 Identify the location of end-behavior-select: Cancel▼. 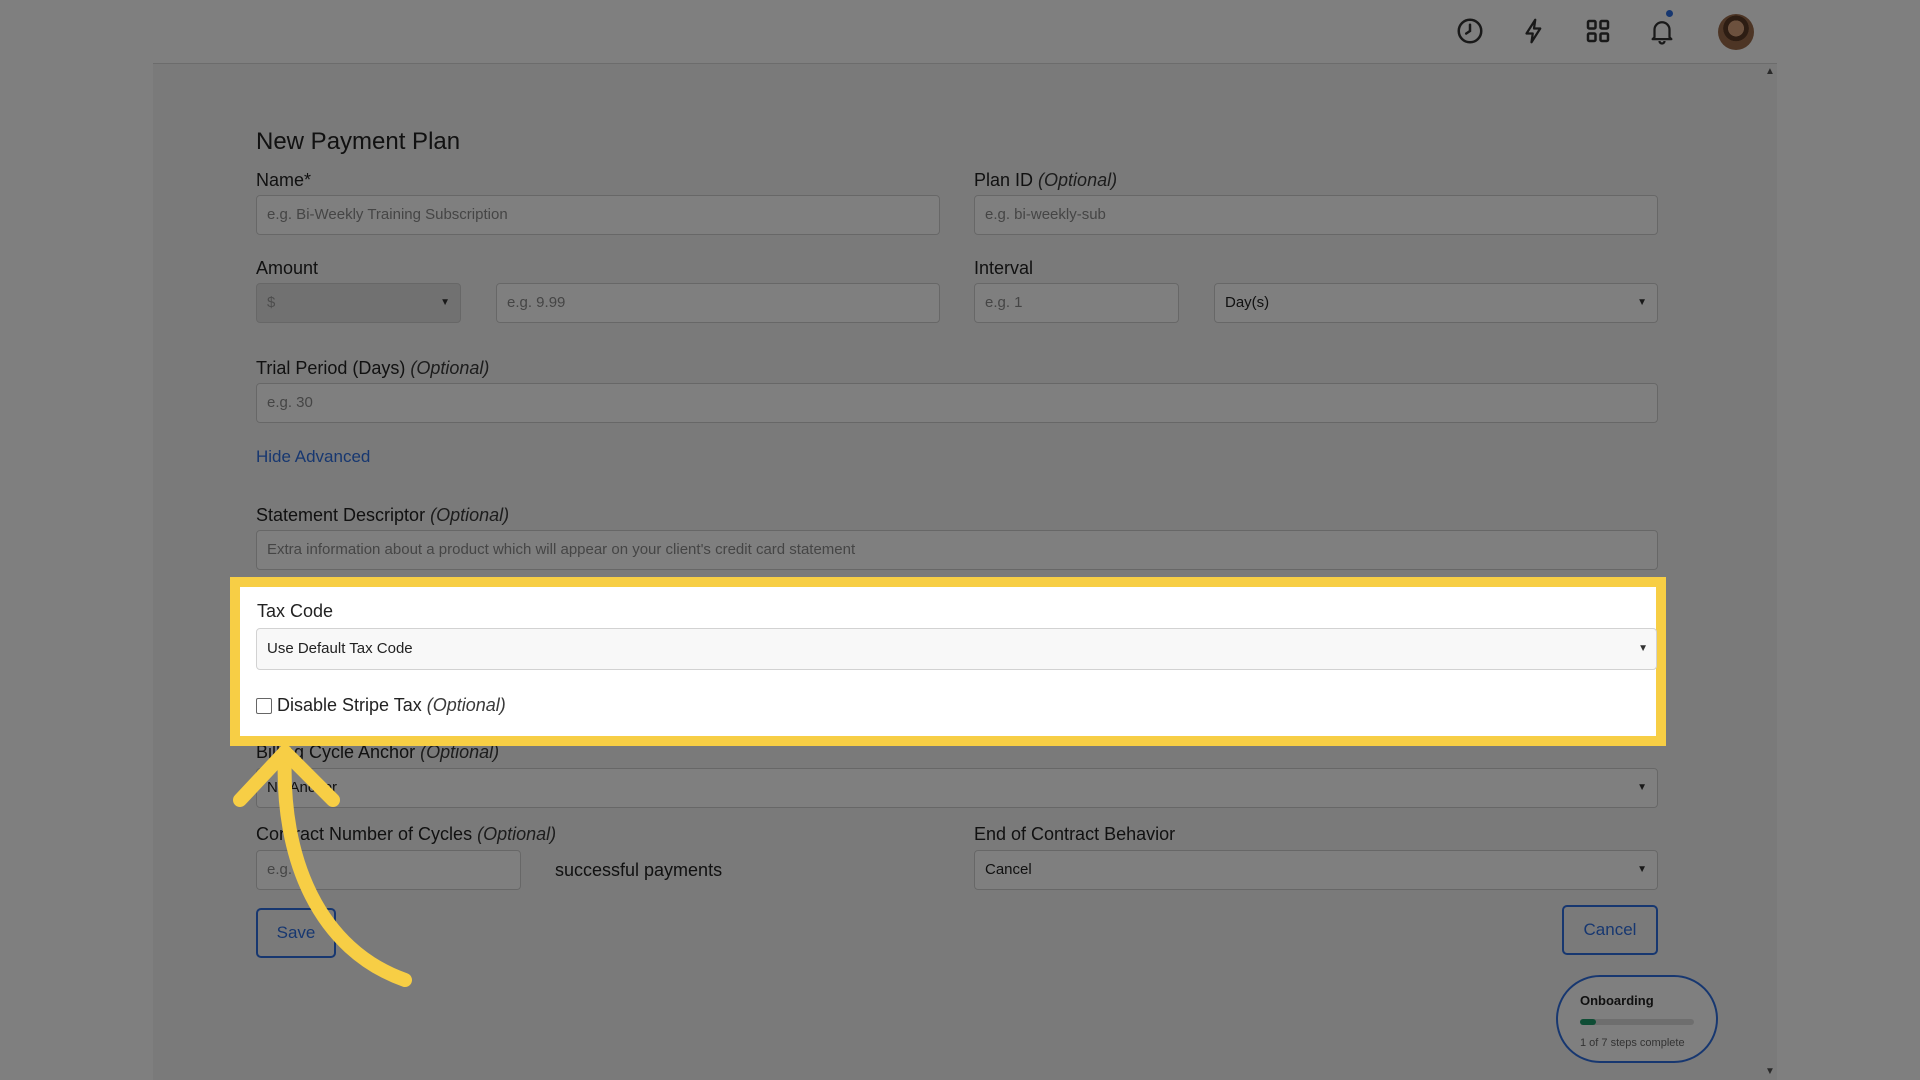
(1316, 870).